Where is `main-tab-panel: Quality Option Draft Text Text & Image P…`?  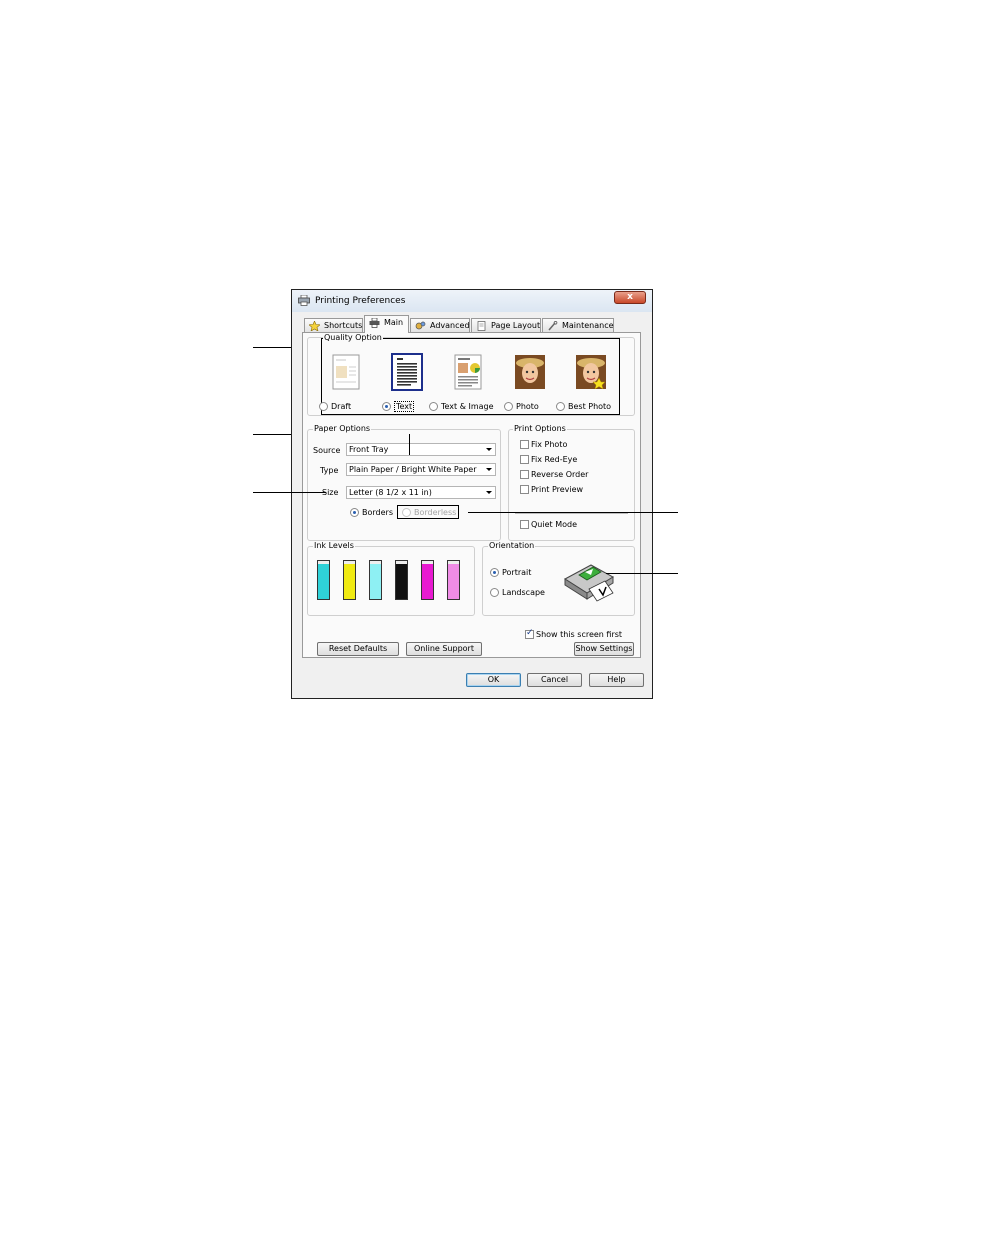 main-tab-panel: Quality Option Draft Text Text & Image P… is located at coordinates (471, 495).